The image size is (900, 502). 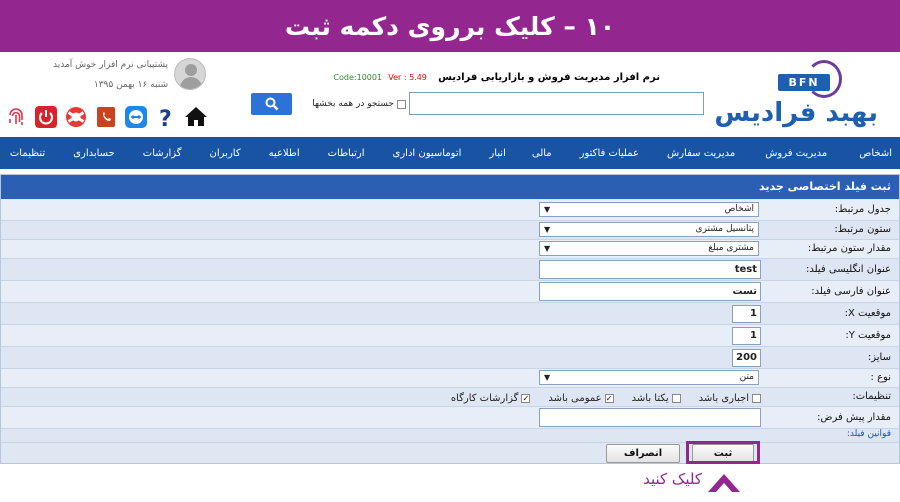 What do you see at coordinates (94, 153) in the screenshot?
I see `nav-item-accounting: حسابداری` at bounding box center [94, 153].